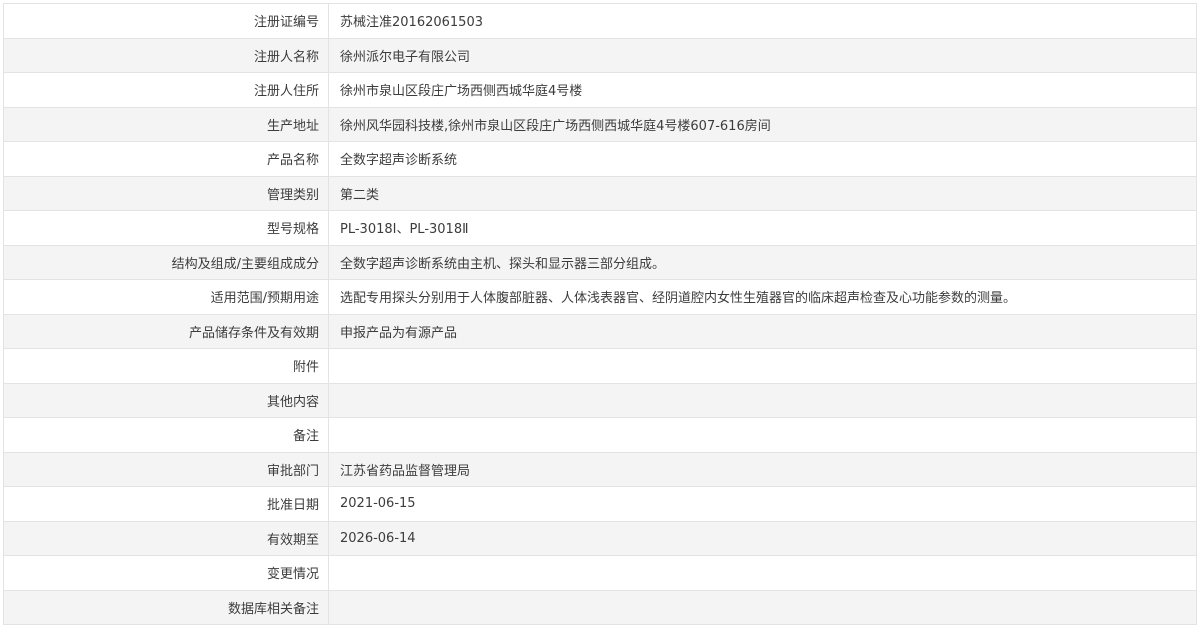  Describe the element at coordinates (166, 193) in the screenshot. I see `row-label: 管理类别` at that location.